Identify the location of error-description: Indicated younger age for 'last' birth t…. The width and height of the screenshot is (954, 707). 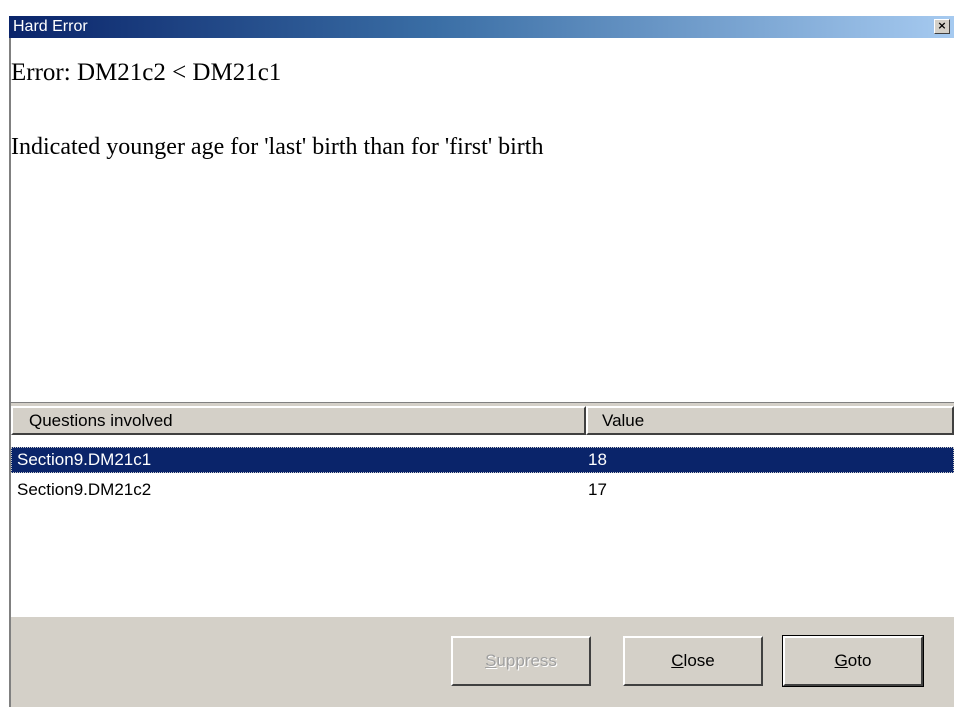
(277, 147).